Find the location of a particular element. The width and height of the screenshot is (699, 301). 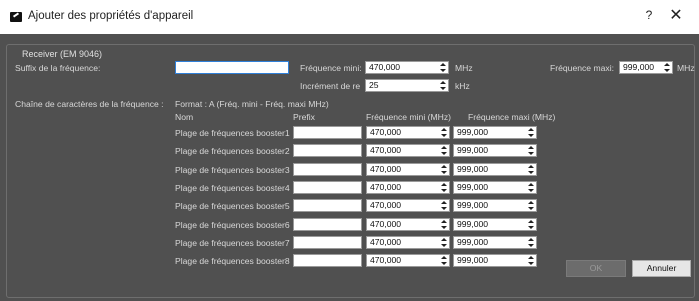

col-header-name: Nom is located at coordinates (184, 117).